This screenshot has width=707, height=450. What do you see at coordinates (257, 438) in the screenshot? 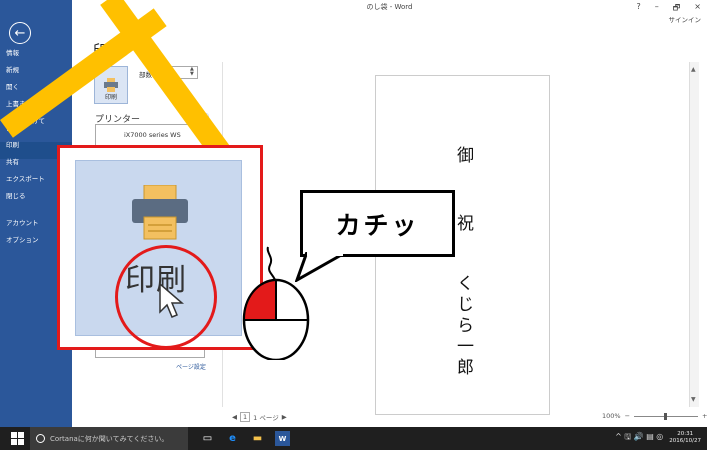
I see `file-explorer-icon: ▬` at bounding box center [257, 438].